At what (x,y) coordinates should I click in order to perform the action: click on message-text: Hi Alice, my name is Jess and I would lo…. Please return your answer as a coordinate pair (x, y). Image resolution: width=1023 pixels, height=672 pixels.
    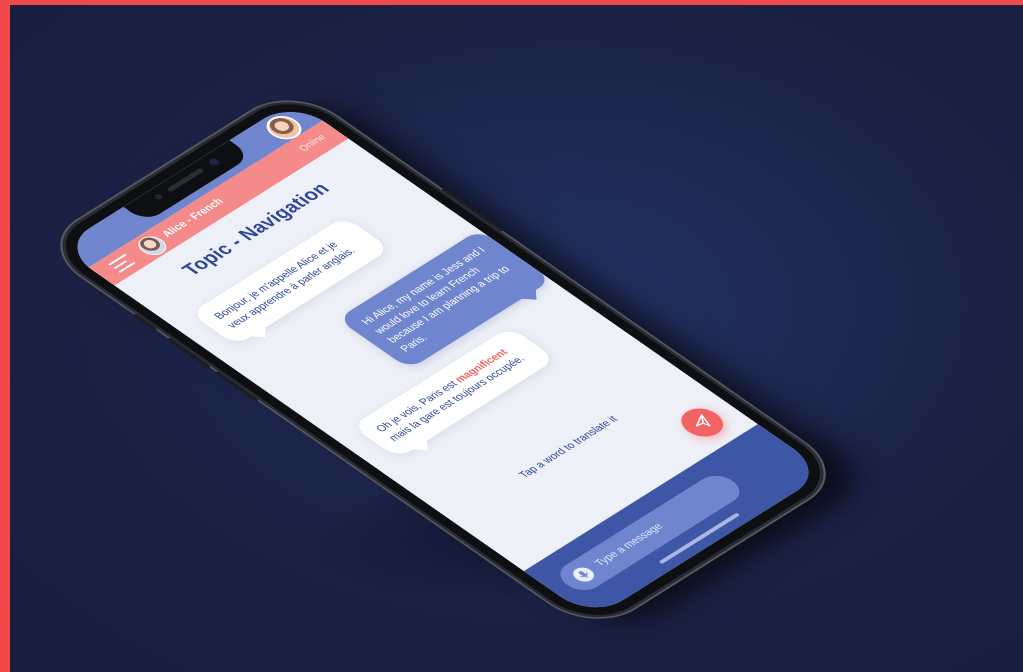
    Looking at the image, I should click on (436, 300).